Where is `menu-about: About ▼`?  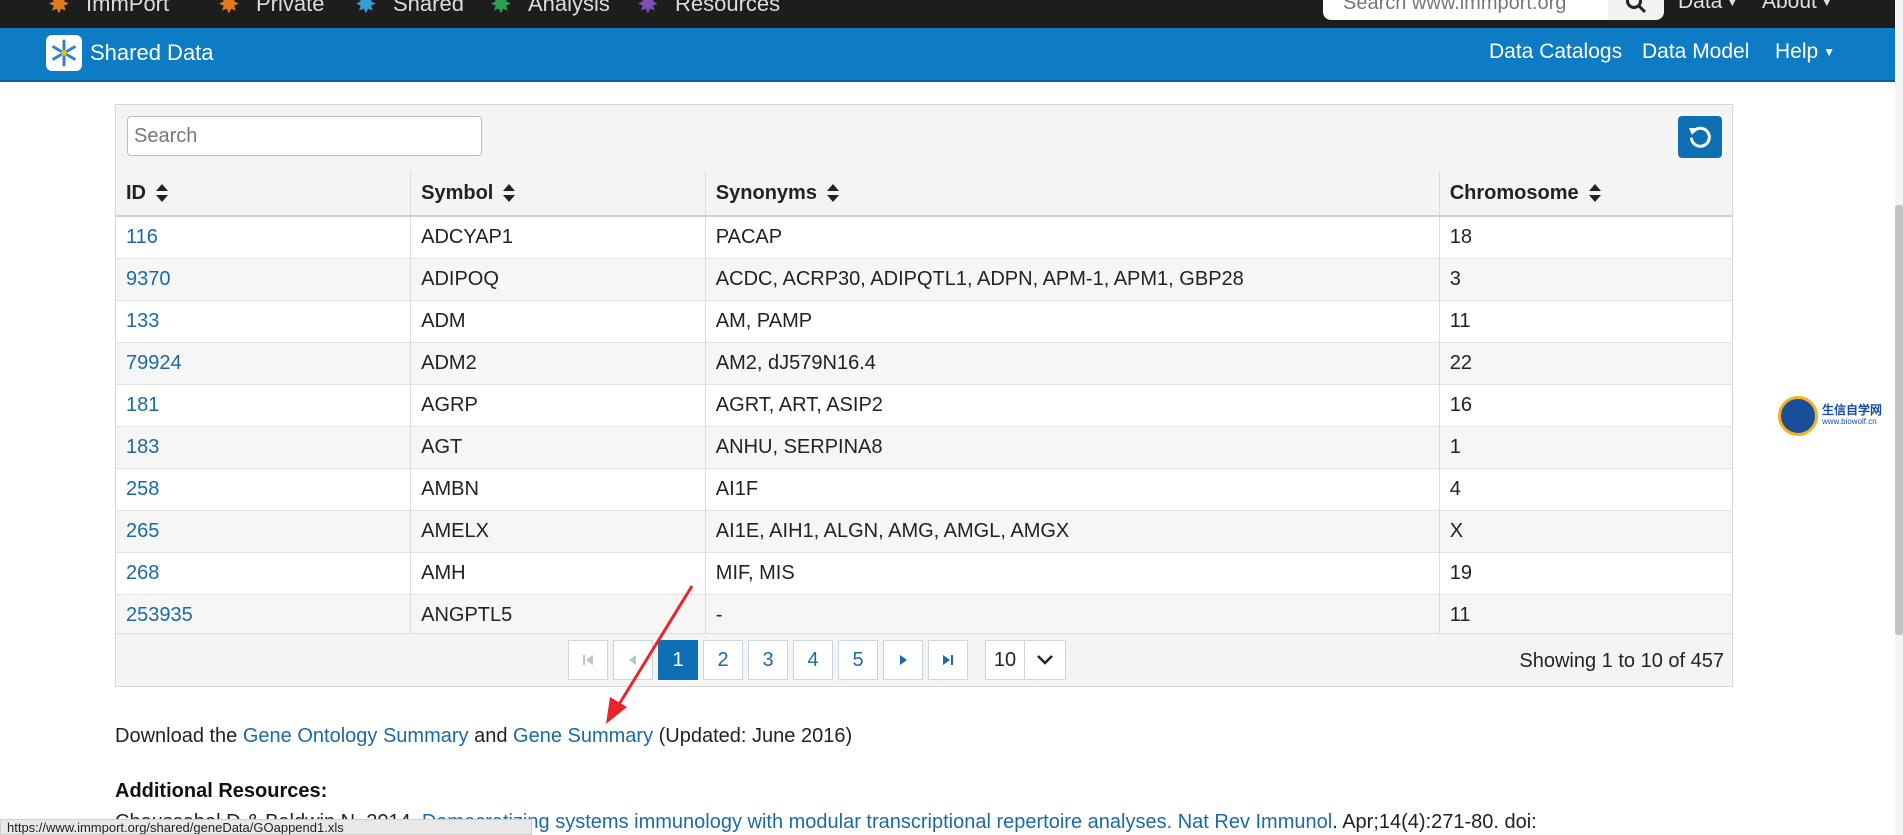
menu-about: About ▼ is located at coordinates (1797, 7).